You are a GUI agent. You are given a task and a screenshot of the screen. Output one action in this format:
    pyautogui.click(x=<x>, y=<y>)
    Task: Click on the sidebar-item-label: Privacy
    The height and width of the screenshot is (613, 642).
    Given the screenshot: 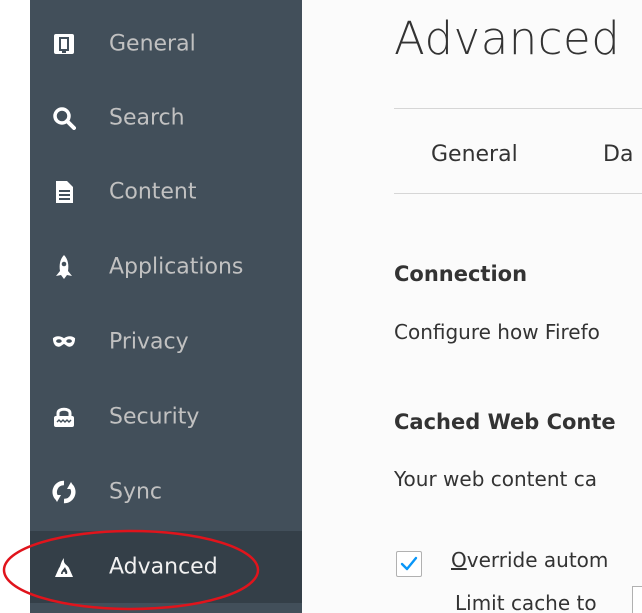 What is the action you would take?
    pyautogui.click(x=149, y=342)
    